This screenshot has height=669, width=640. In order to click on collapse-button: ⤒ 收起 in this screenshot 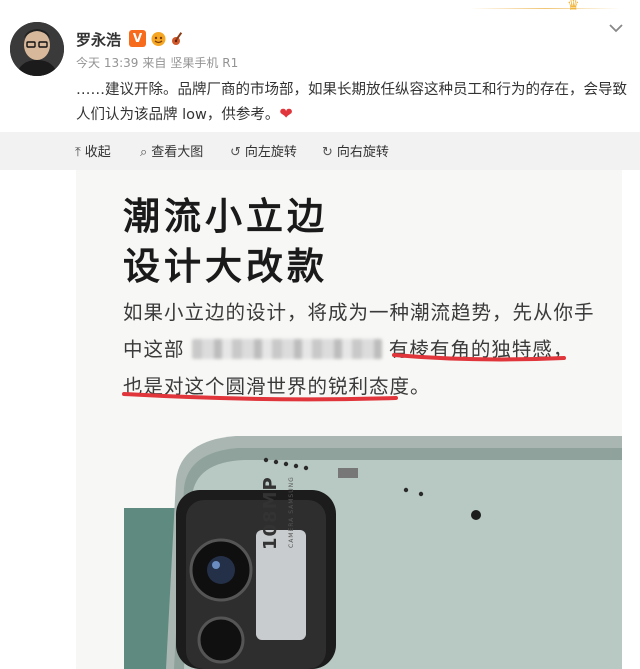, I will do `click(93, 150)`.